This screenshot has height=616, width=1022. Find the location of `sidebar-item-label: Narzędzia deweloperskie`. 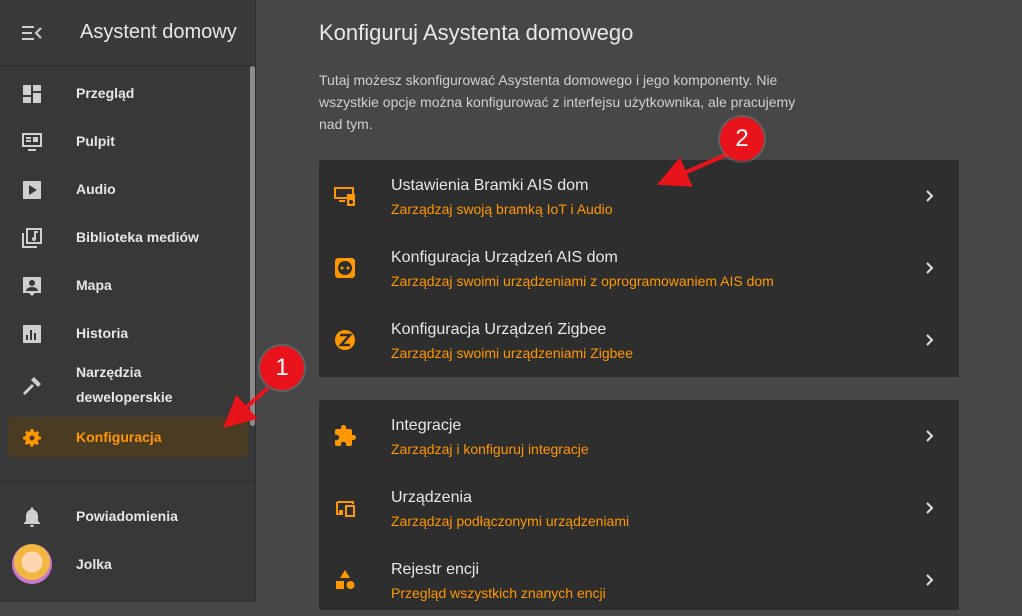

sidebar-item-label: Narzędzia deweloperskie is located at coordinates (124, 385).